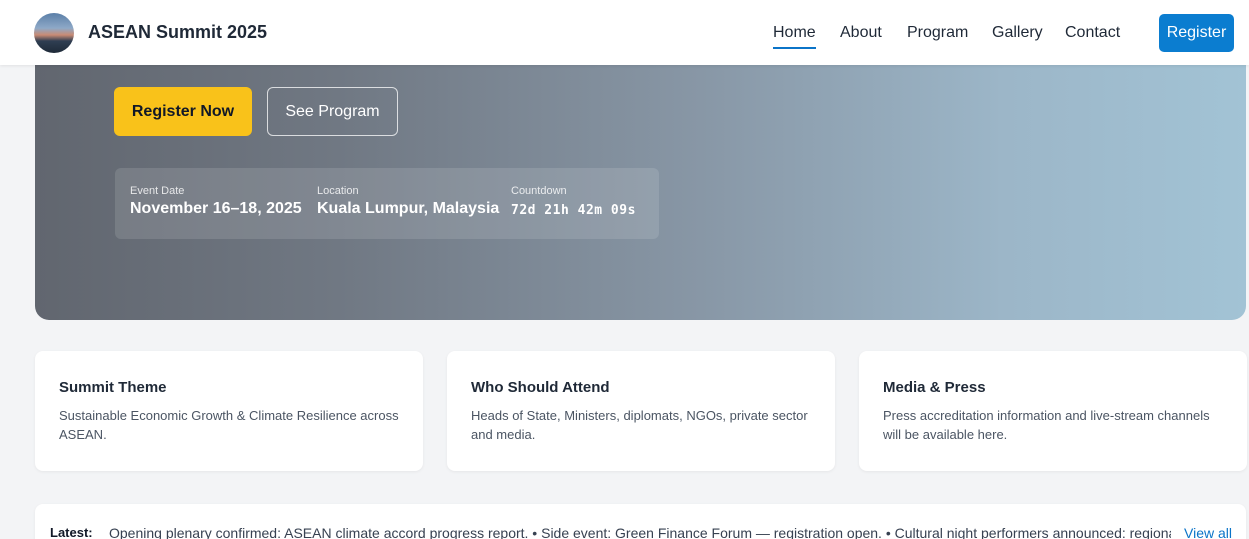  Describe the element at coordinates (937, 33) in the screenshot. I see `nav-program: Program` at that location.